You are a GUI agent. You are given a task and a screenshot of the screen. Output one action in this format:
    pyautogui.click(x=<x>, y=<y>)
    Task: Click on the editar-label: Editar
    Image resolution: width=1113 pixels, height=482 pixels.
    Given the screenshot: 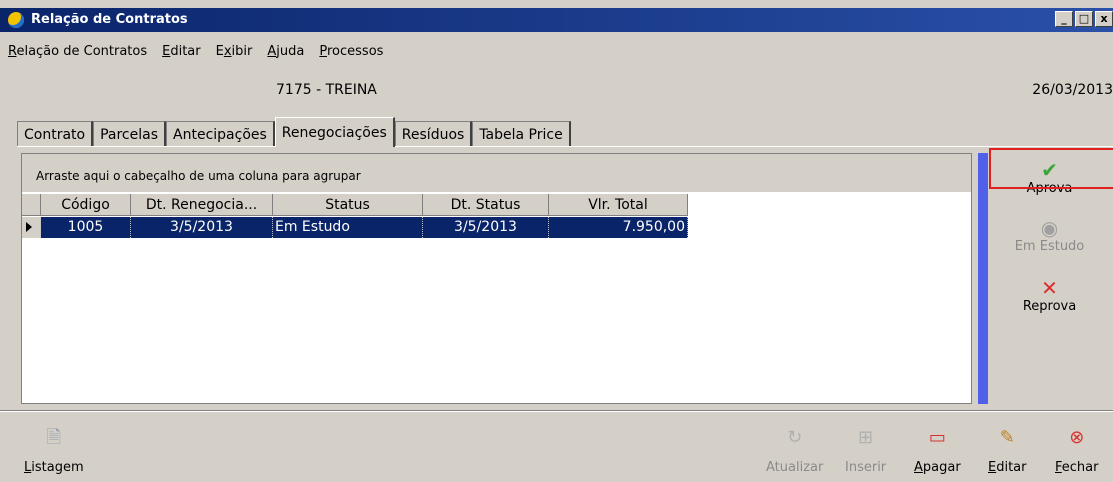 What is the action you would take?
    pyautogui.click(x=1007, y=467)
    